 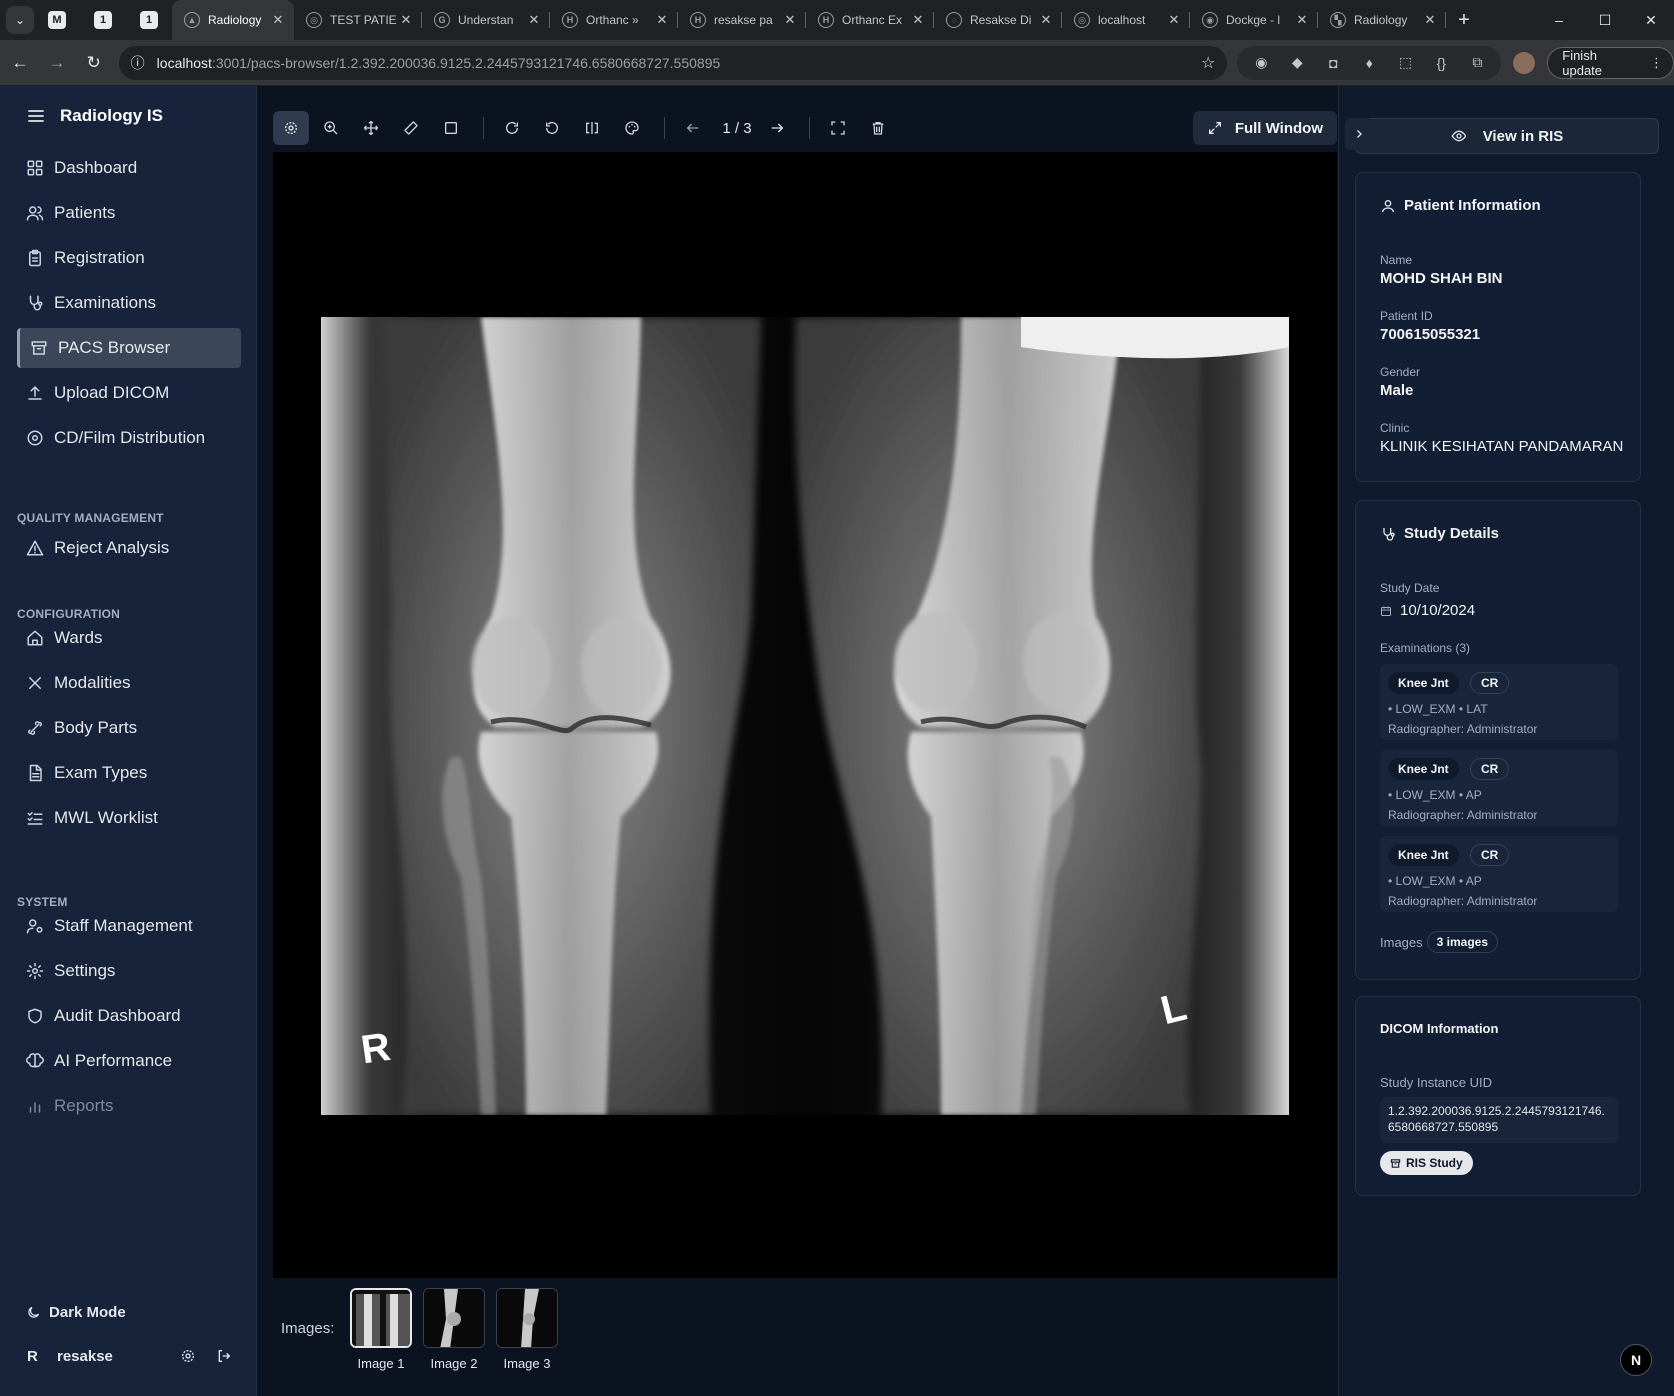 What do you see at coordinates (129, 1061) in the screenshot?
I see `sidebar-item-ai-performance: AI Performance` at bounding box center [129, 1061].